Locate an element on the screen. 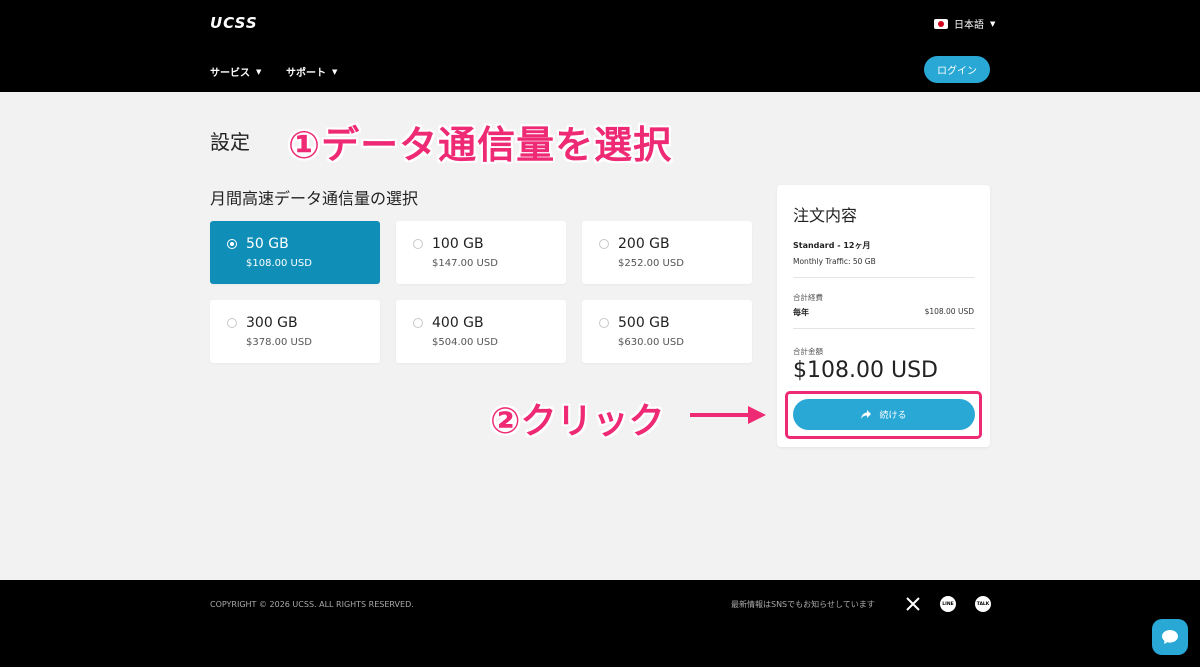 The image size is (1200, 667). sns-text: 最新情報はSNSでもお知らせしています is located at coordinates (803, 604).